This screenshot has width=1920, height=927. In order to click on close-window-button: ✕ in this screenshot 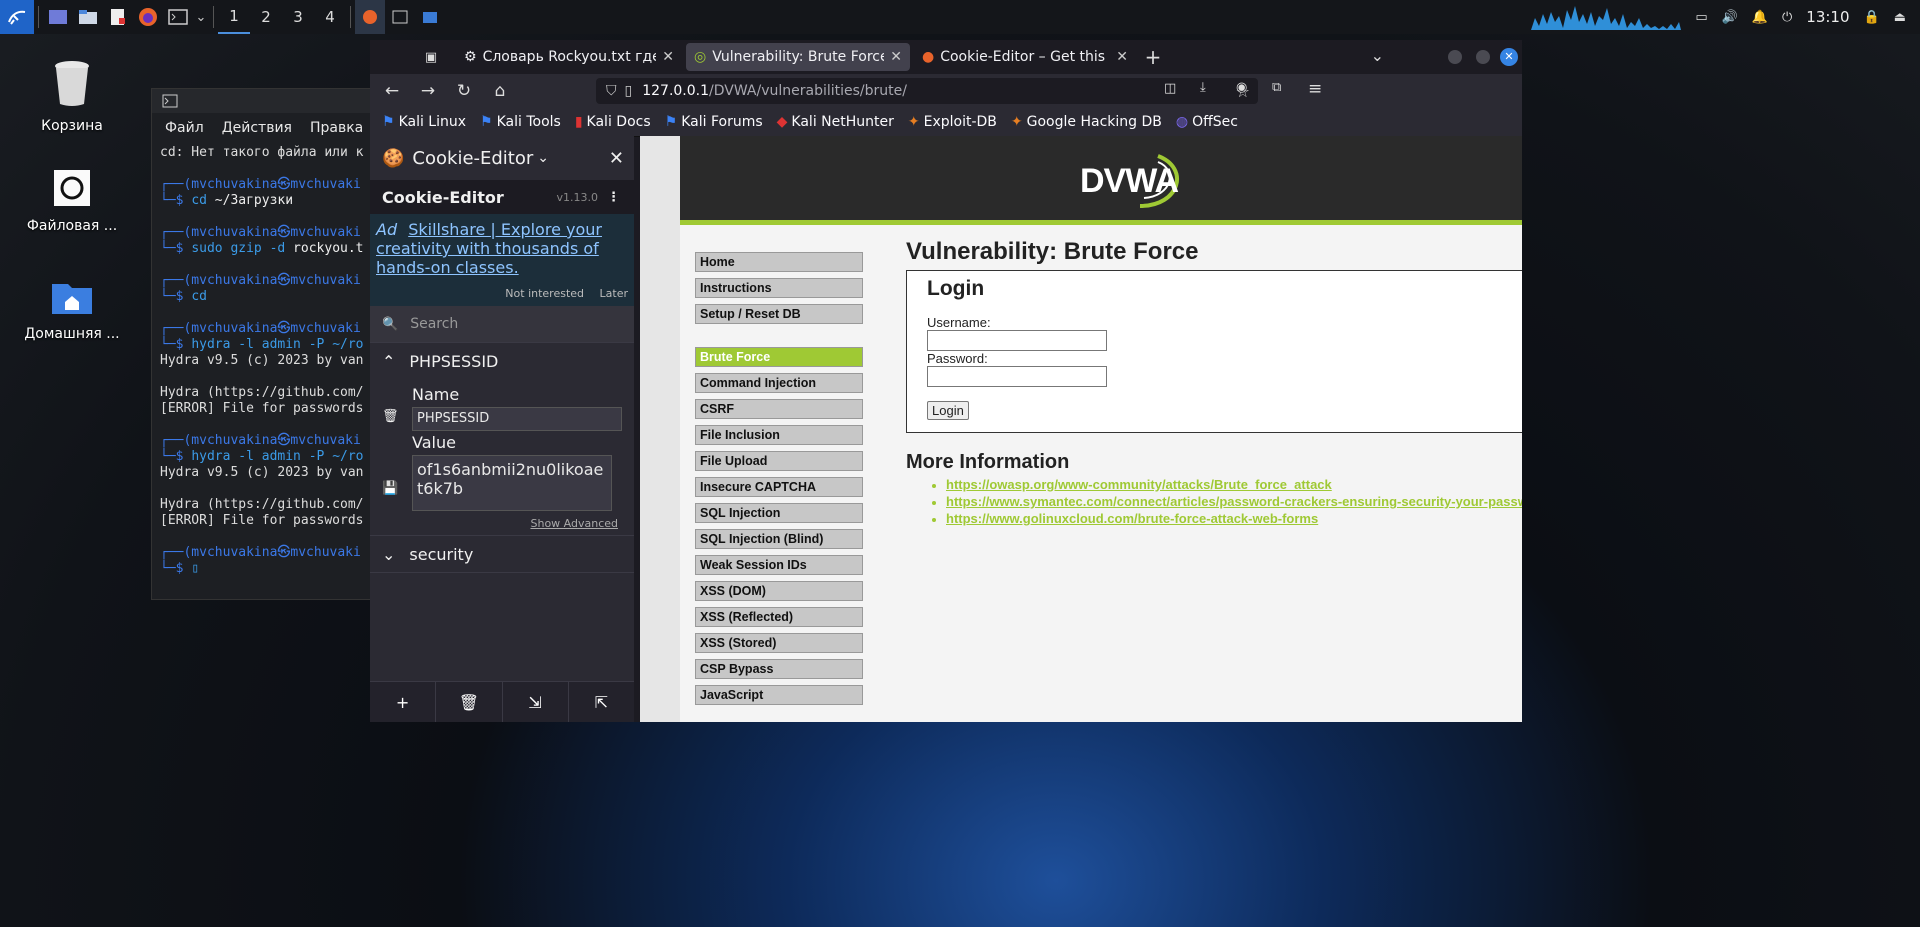, I will do `click(1509, 57)`.